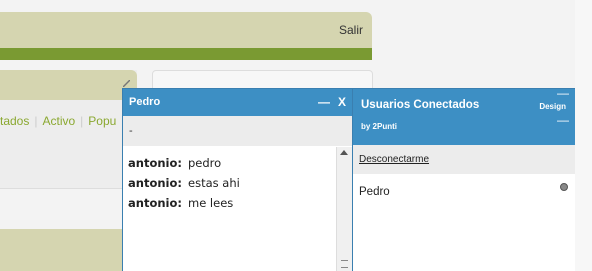 Image resolution: width=592 pixels, height=271 pixels. I want to click on users-list: Pedro, so click(464, 186).